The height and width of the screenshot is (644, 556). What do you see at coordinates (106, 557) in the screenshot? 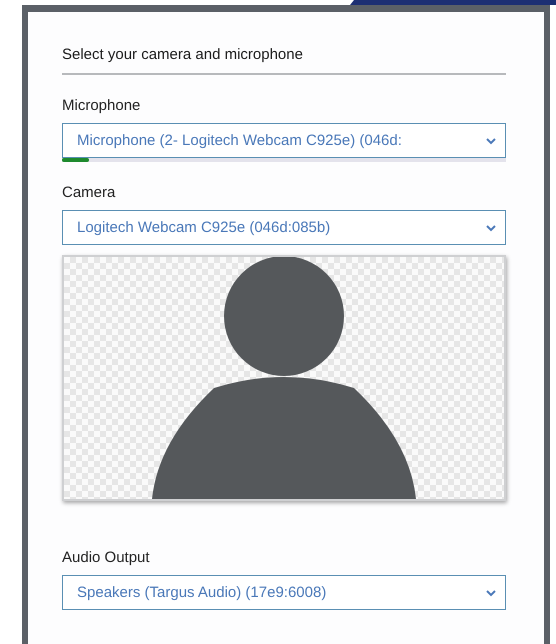
I see `field-label: Audio Output` at bounding box center [106, 557].